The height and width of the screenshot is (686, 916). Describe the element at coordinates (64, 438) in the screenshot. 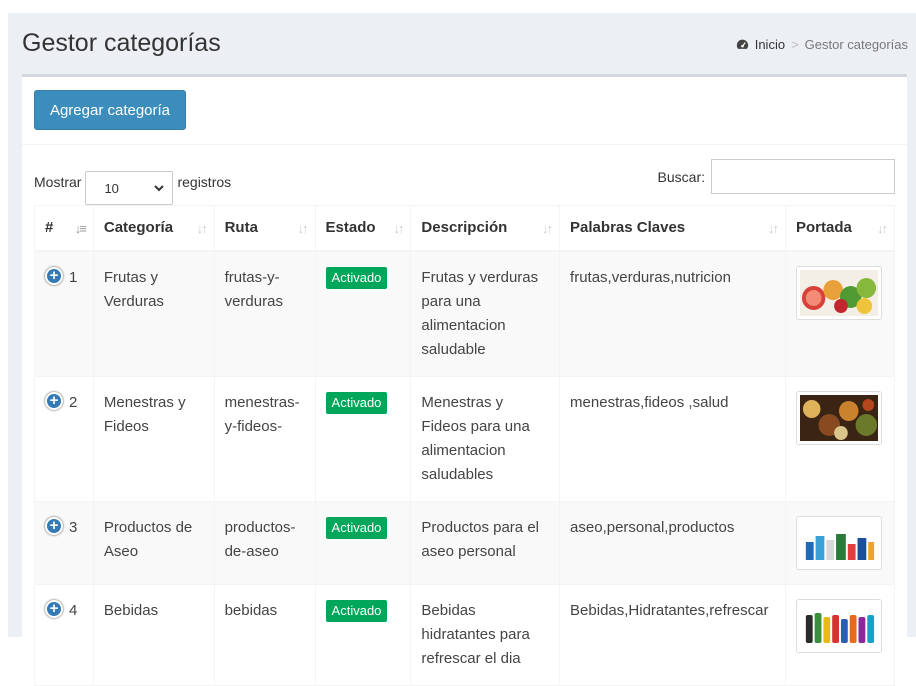

I see `cell-num: +2` at that location.